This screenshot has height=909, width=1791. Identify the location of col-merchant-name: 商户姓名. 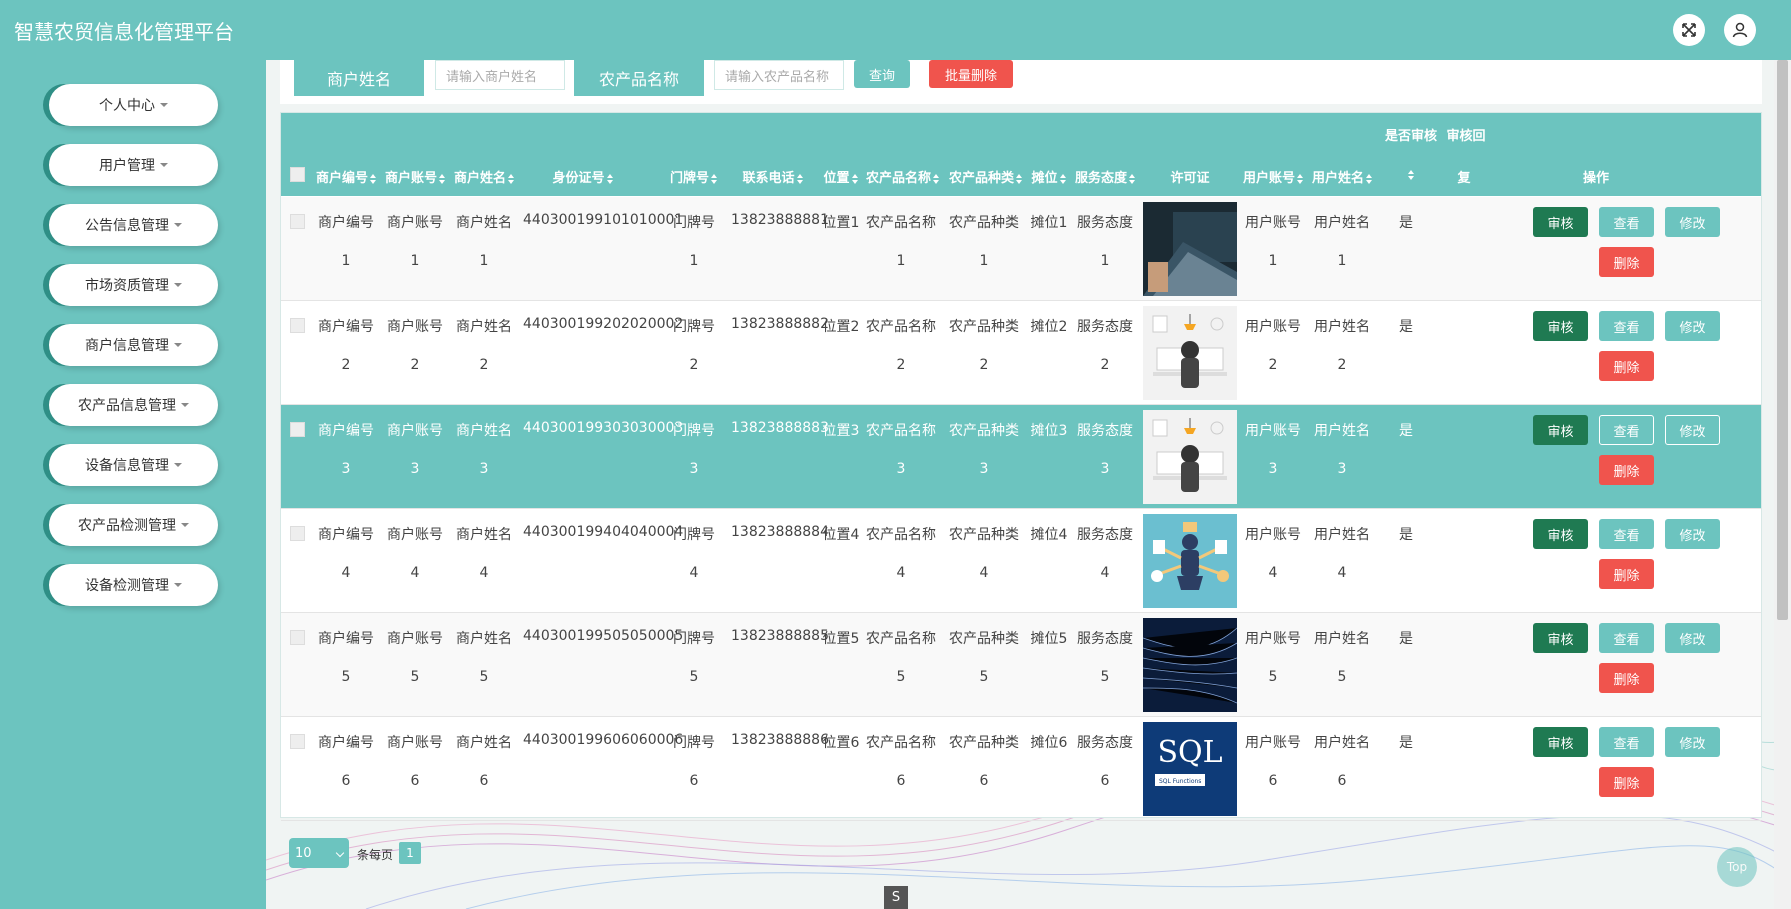
(484, 176).